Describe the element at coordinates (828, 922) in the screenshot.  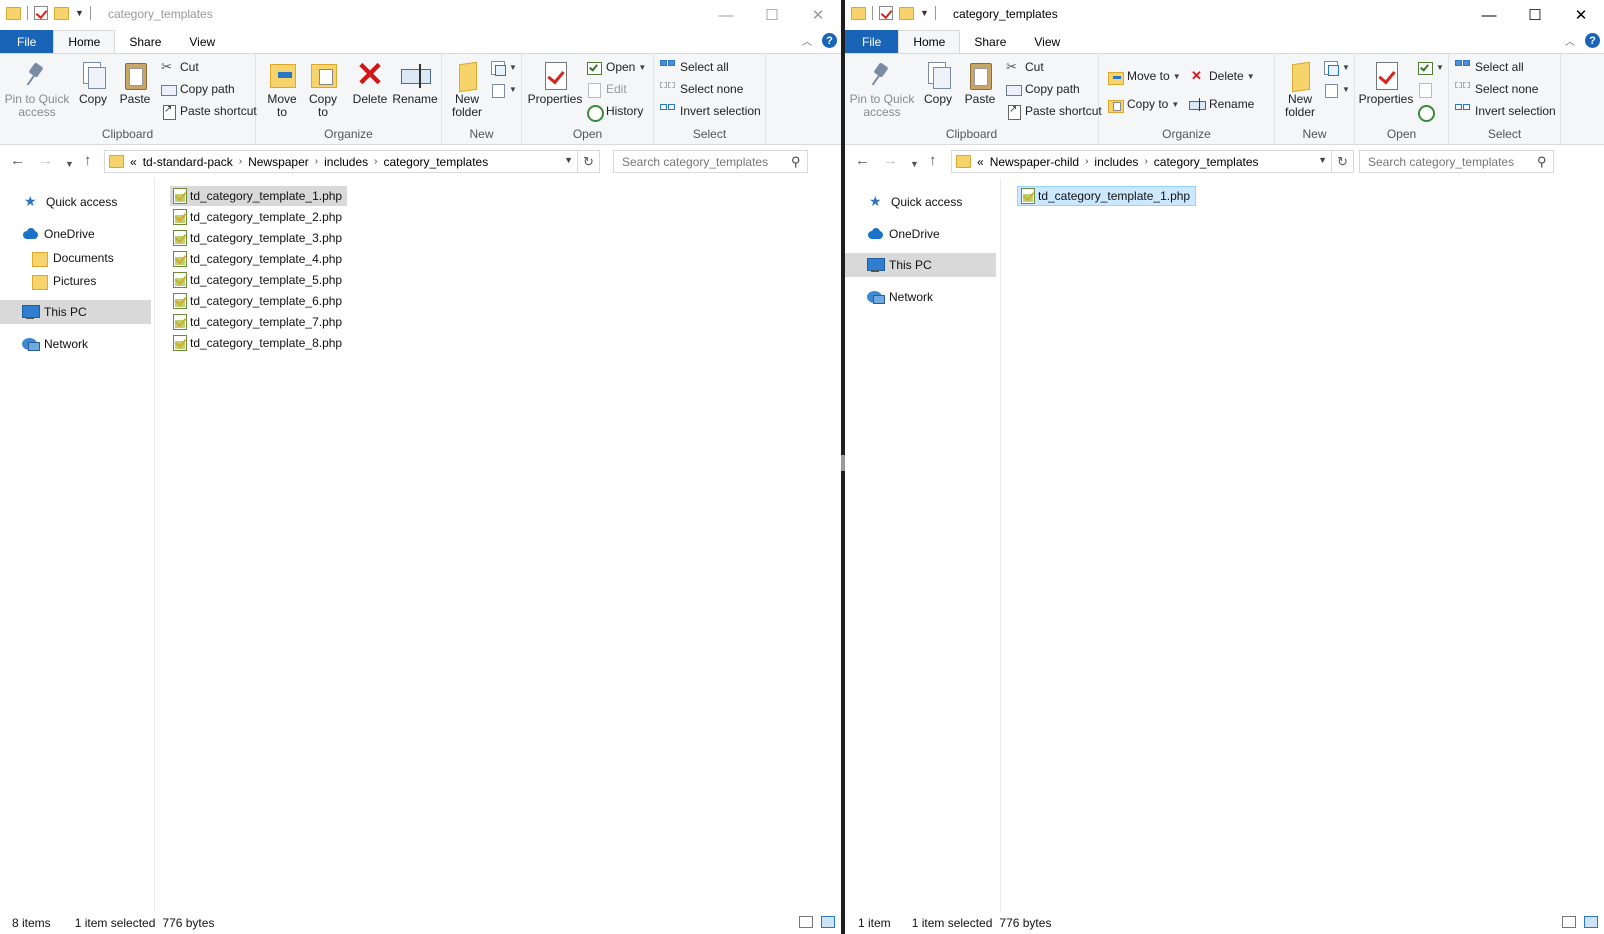
I see `large-icons-view-icon` at that location.